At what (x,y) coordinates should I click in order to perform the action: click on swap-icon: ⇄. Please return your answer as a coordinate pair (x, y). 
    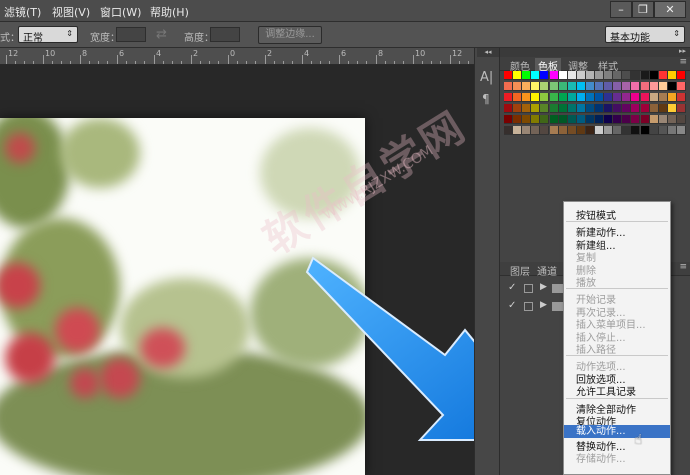
    Looking at the image, I should click on (161, 34).